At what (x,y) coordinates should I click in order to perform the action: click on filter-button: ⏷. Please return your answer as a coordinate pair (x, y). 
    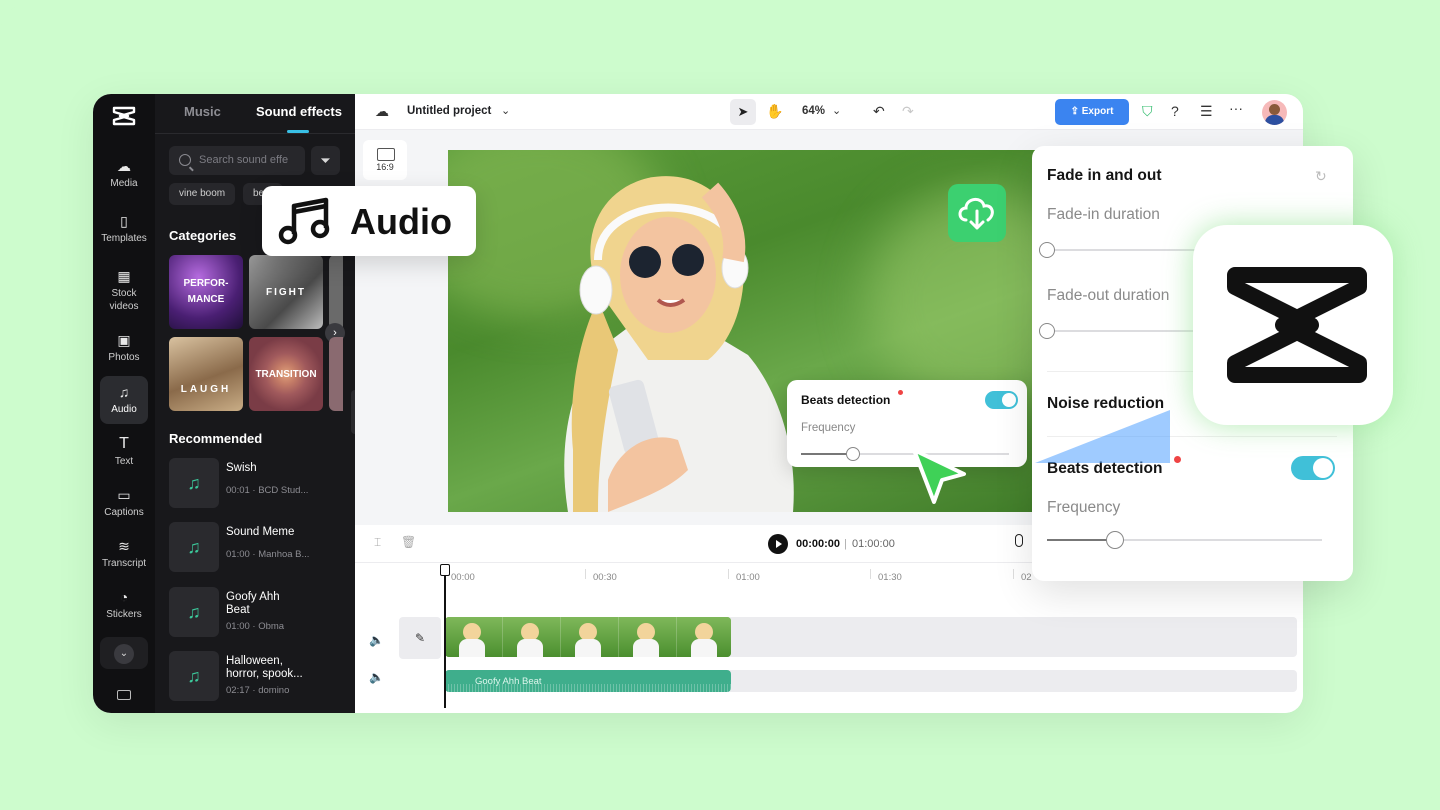
    Looking at the image, I should click on (325, 160).